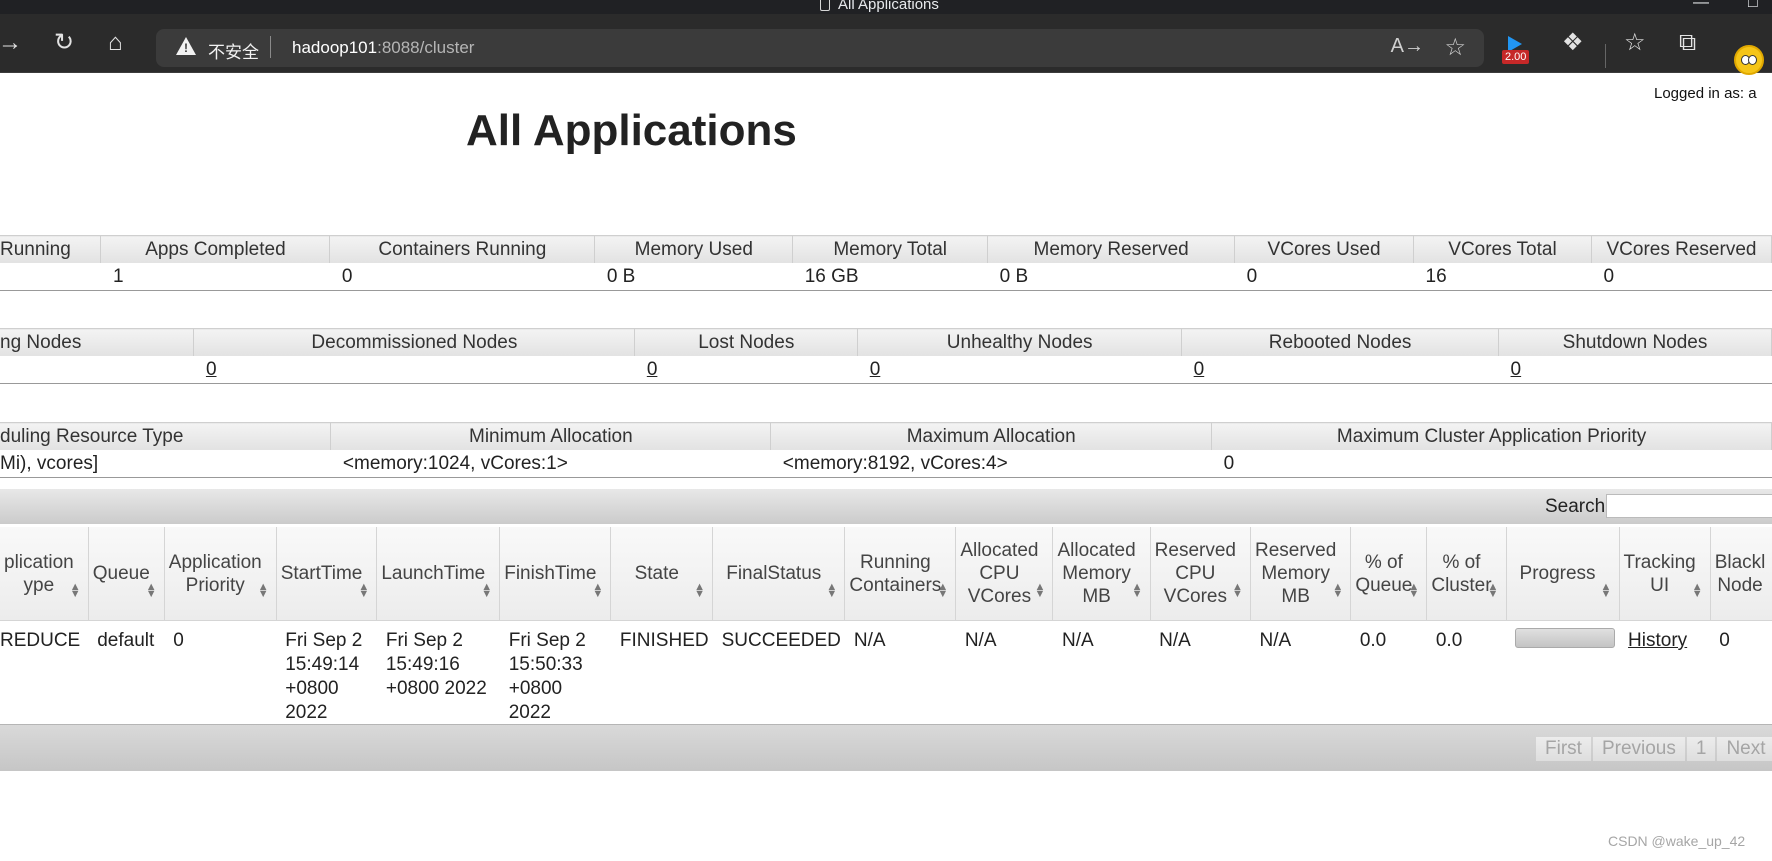 The width and height of the screenshot is (1772, 861). I want to click on favorites-icon: ☆, so click(1635, 43).